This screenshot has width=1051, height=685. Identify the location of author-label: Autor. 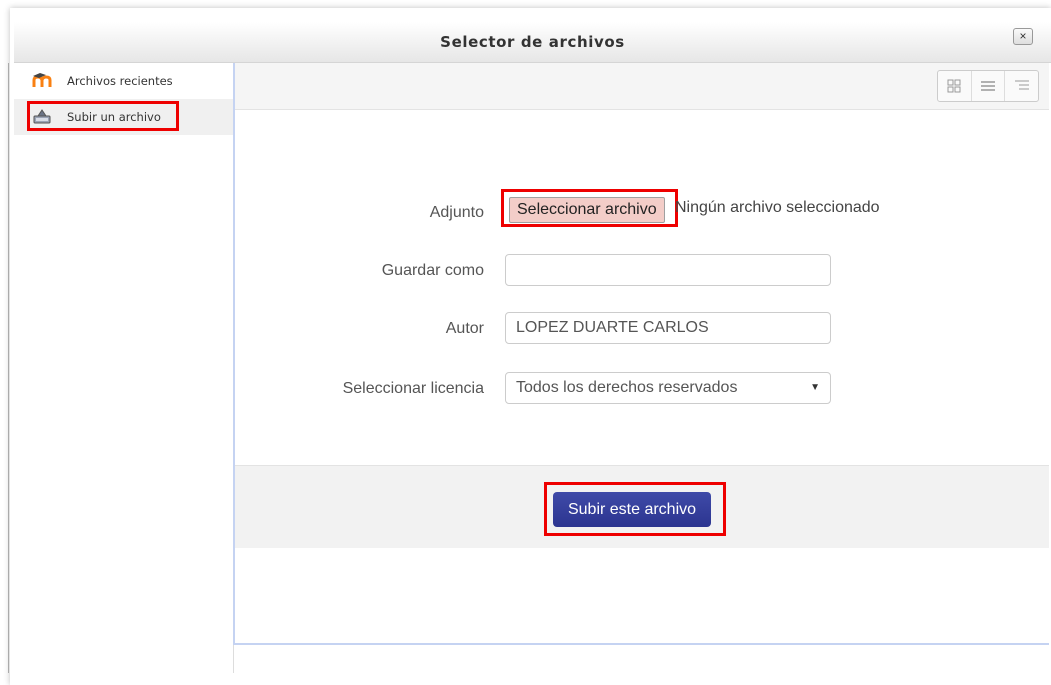
(464, 328).